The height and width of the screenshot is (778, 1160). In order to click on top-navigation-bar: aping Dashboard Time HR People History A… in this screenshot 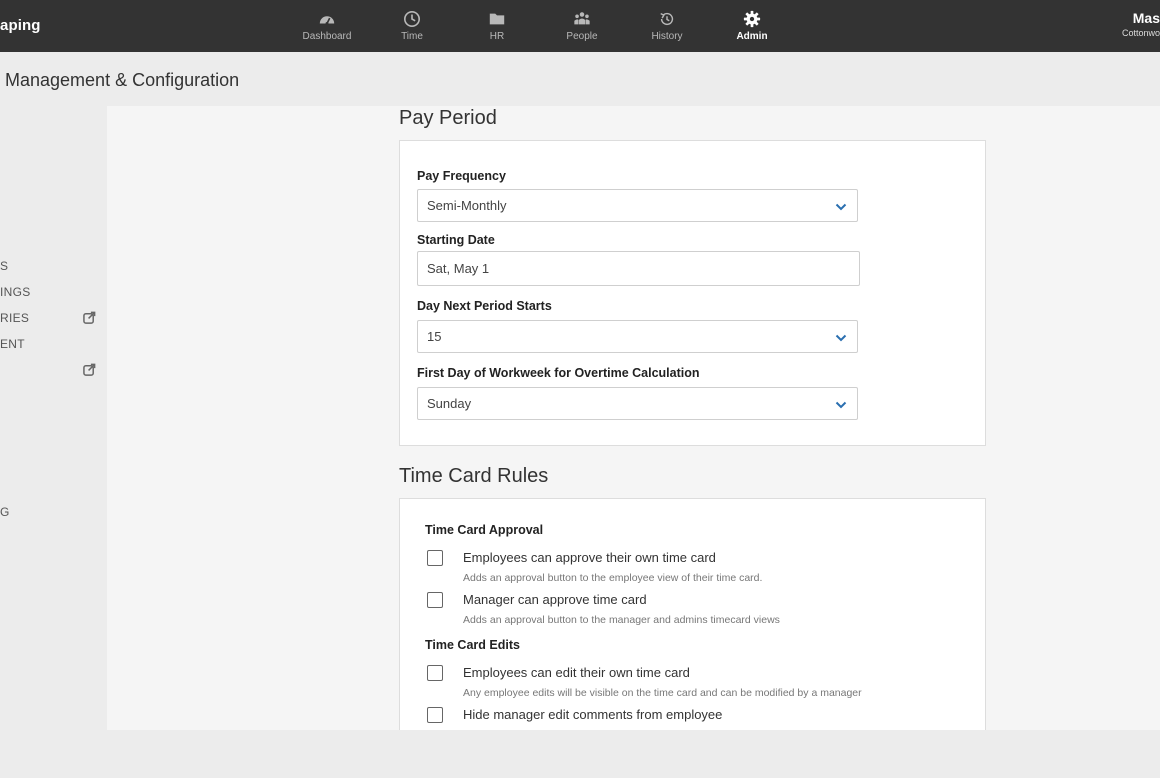, I will do `click(580, 26)`.